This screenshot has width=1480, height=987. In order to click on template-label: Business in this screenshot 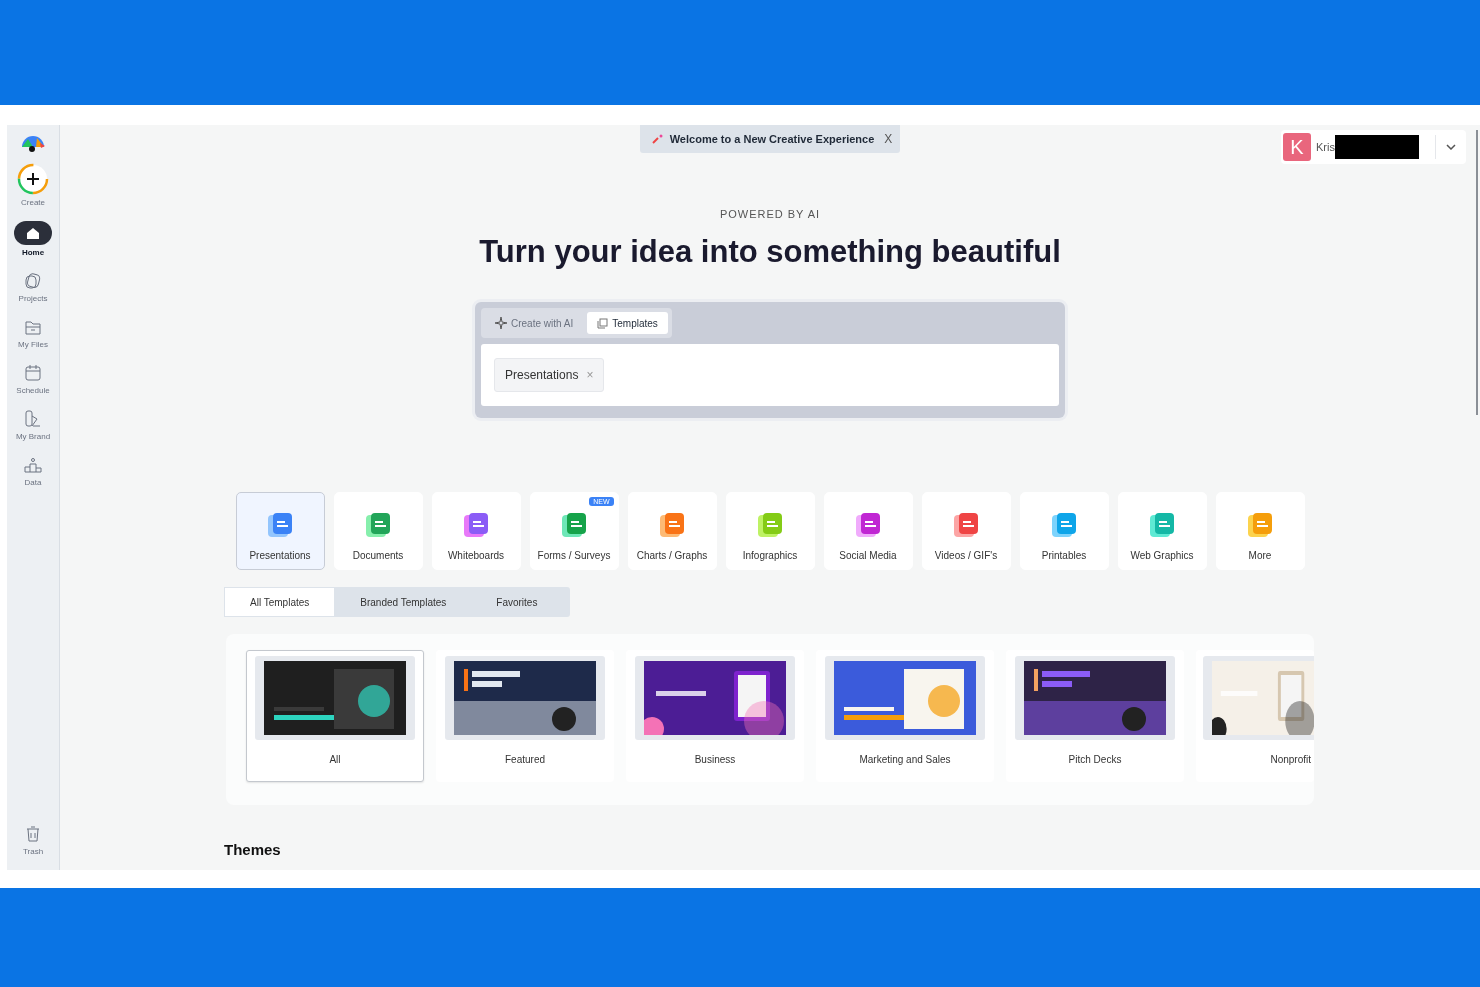, I will do `click(715, 759)`.